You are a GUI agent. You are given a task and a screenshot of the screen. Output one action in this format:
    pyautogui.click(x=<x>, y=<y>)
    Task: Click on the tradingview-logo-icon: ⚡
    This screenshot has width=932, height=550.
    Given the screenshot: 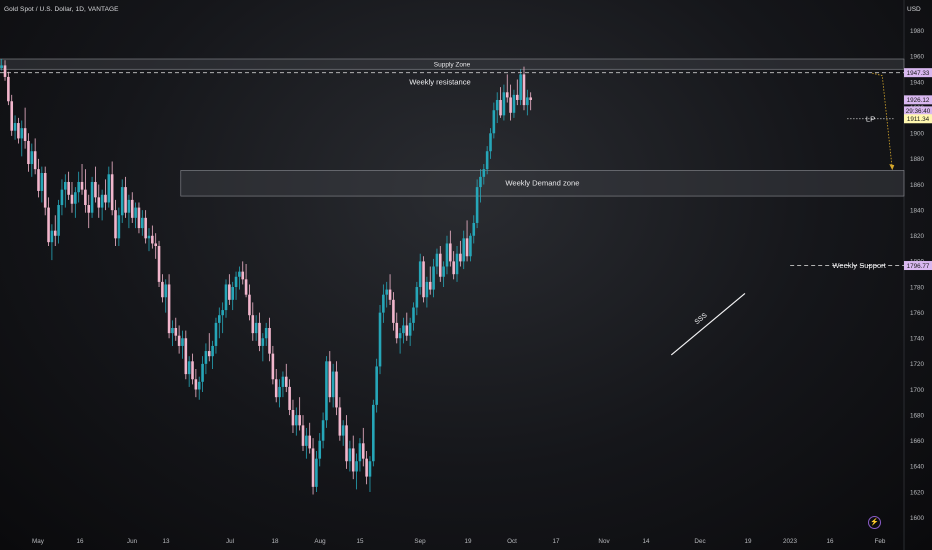 What is the action you would take?
    pyautogui.click(x=874, y=522)
    